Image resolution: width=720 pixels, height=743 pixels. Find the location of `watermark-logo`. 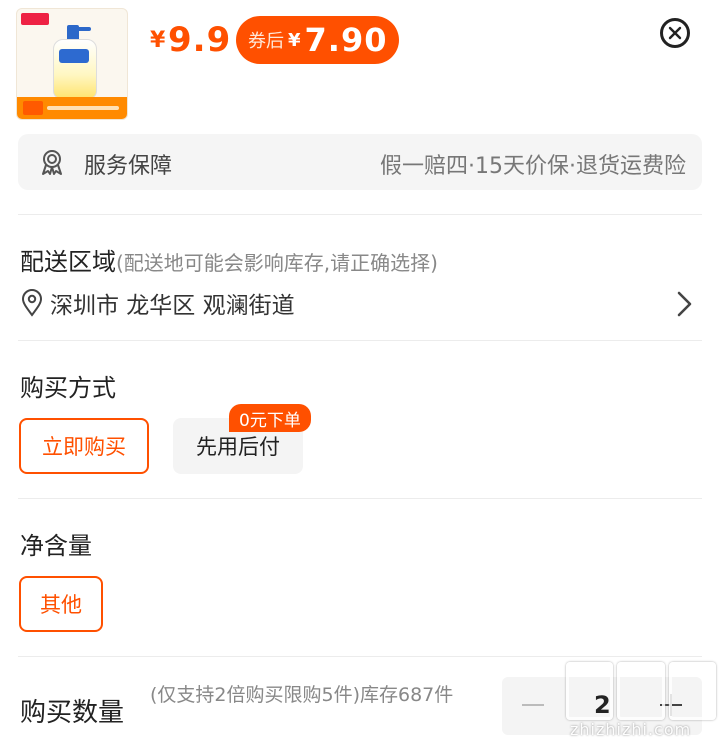

watermark-logo is located at coordinates (641, 691).